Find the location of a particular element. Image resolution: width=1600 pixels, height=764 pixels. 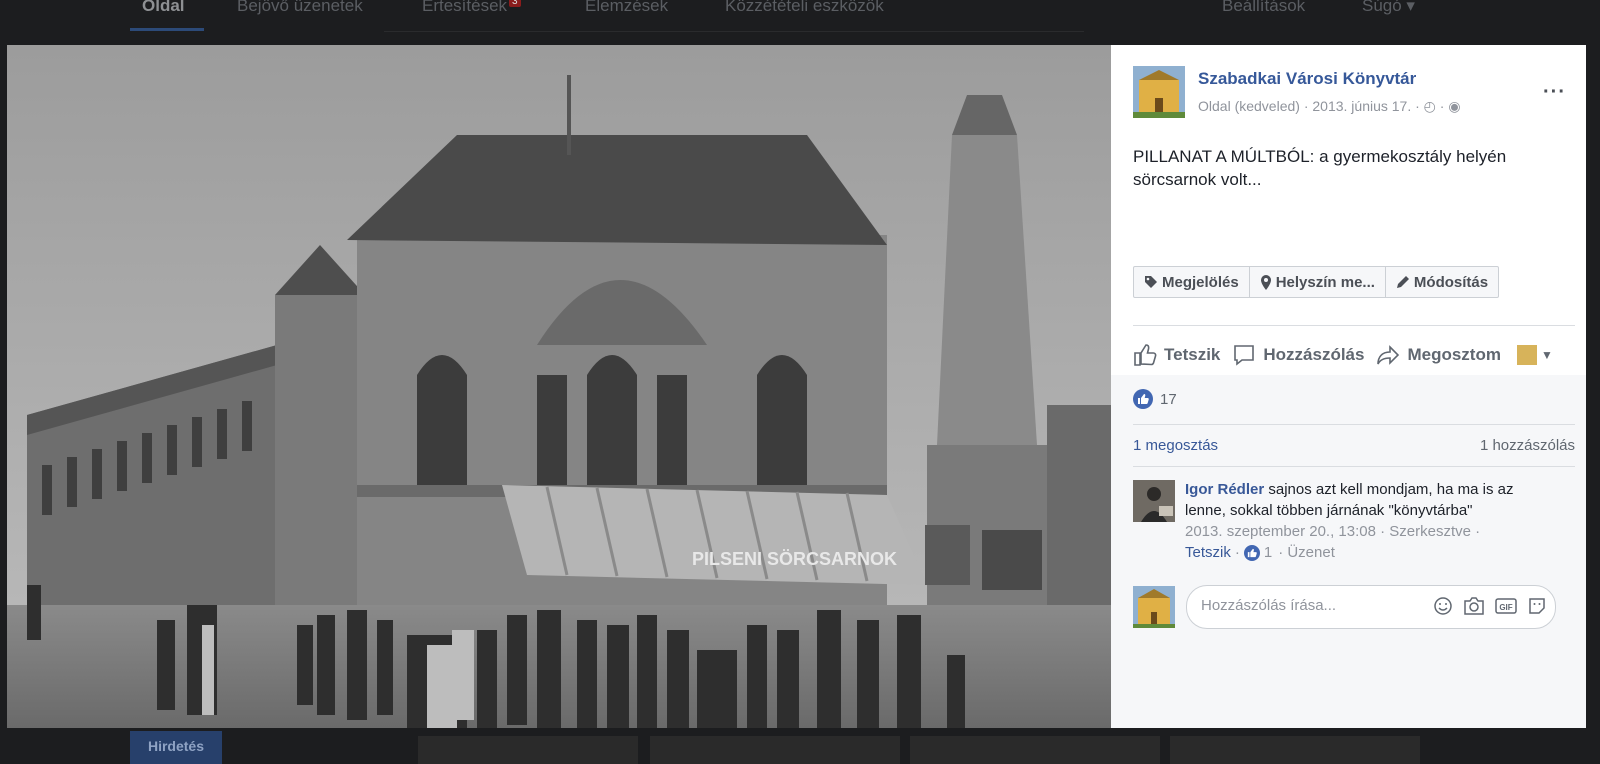

svg-text: GIF is located at coordinates (1505, 607).